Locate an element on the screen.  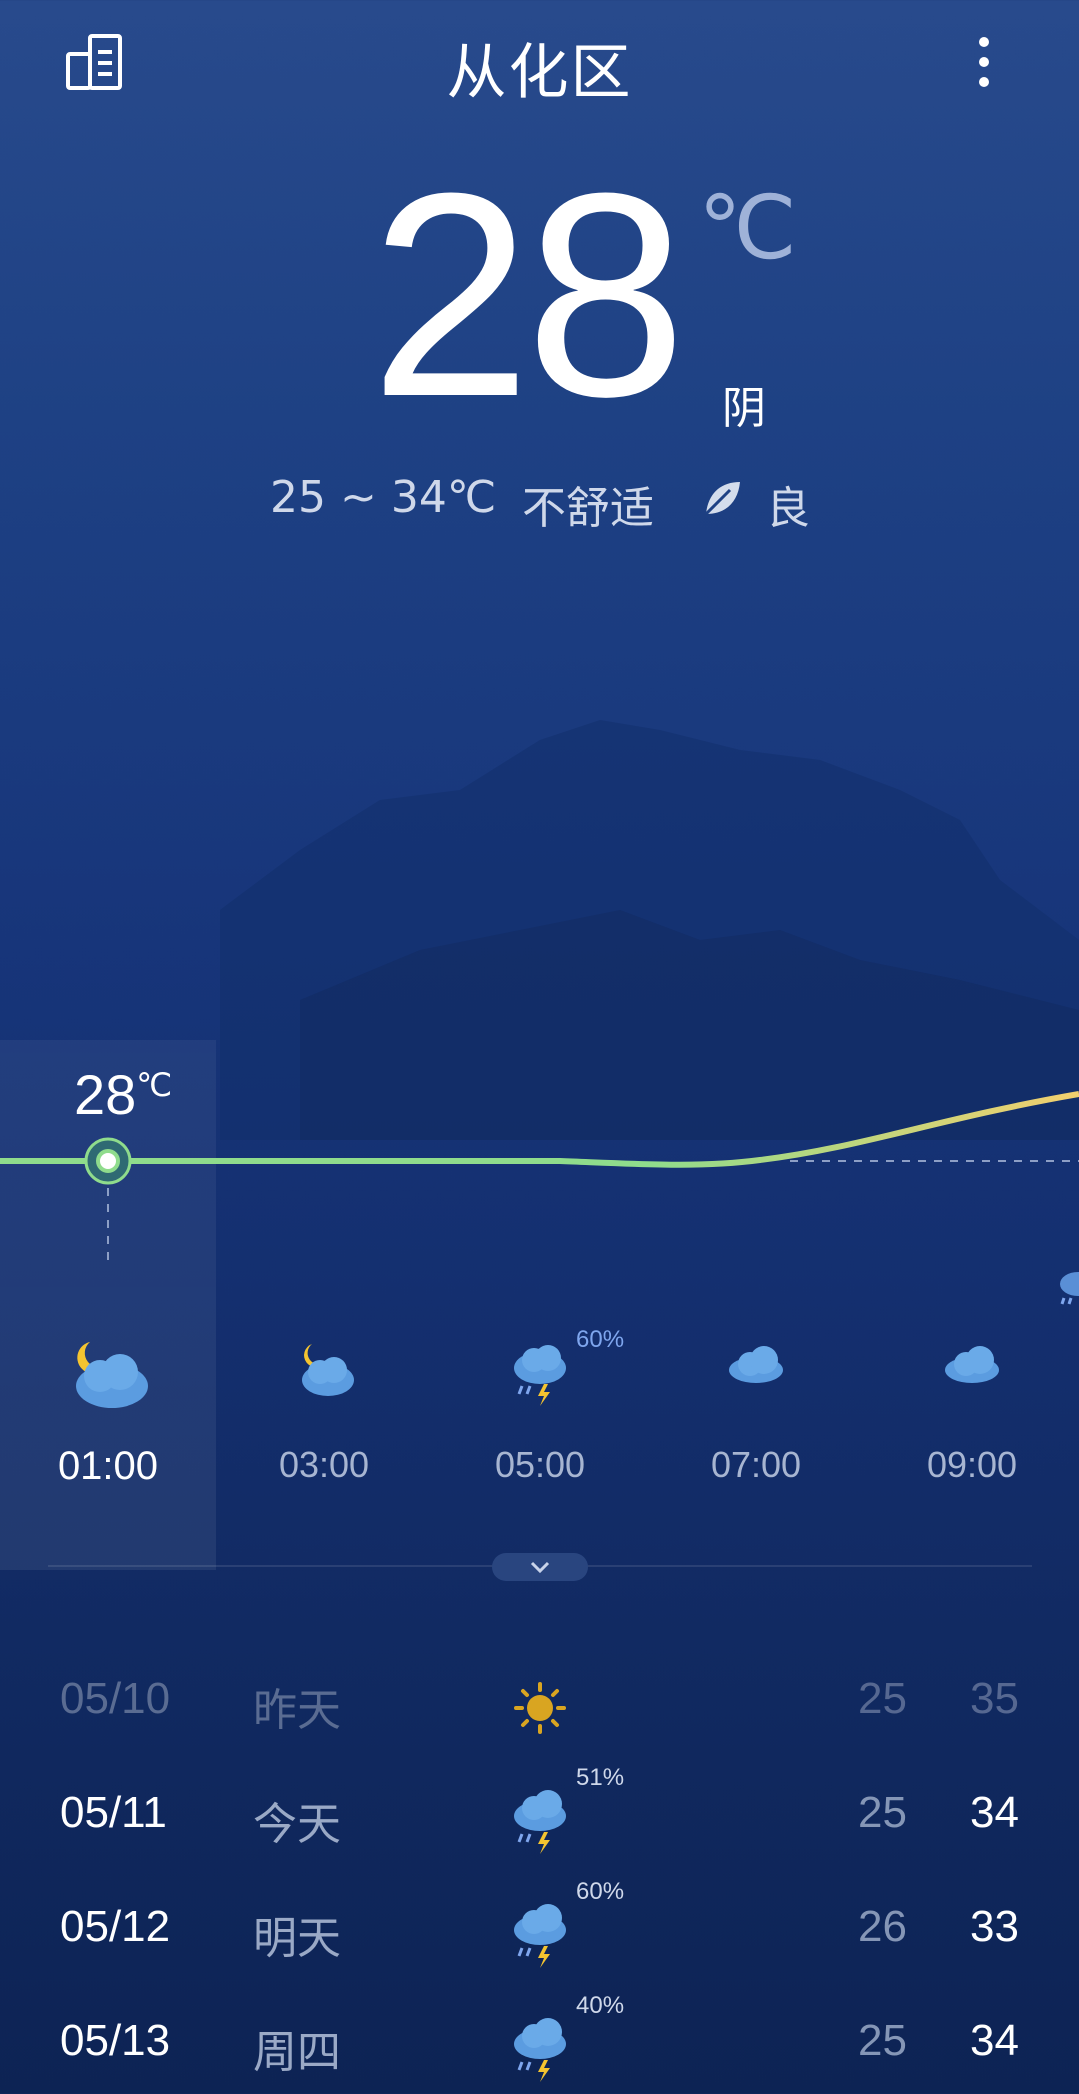
day-date: 05/13 is located at coordinates (115, 2040).